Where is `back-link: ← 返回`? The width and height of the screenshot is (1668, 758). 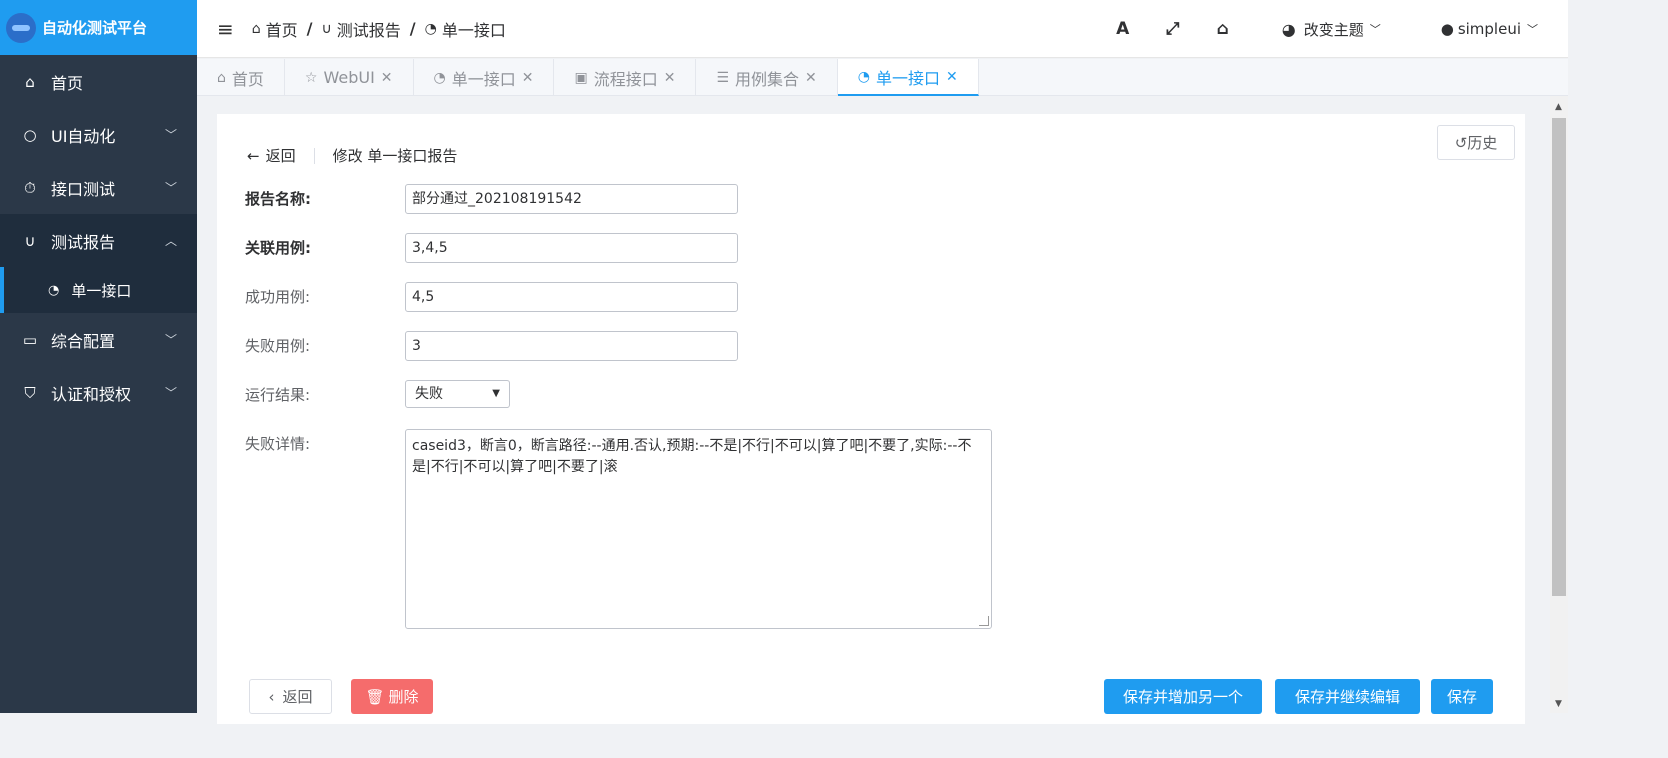 back-link: ← 返回 is located at coordinates (271, 155).